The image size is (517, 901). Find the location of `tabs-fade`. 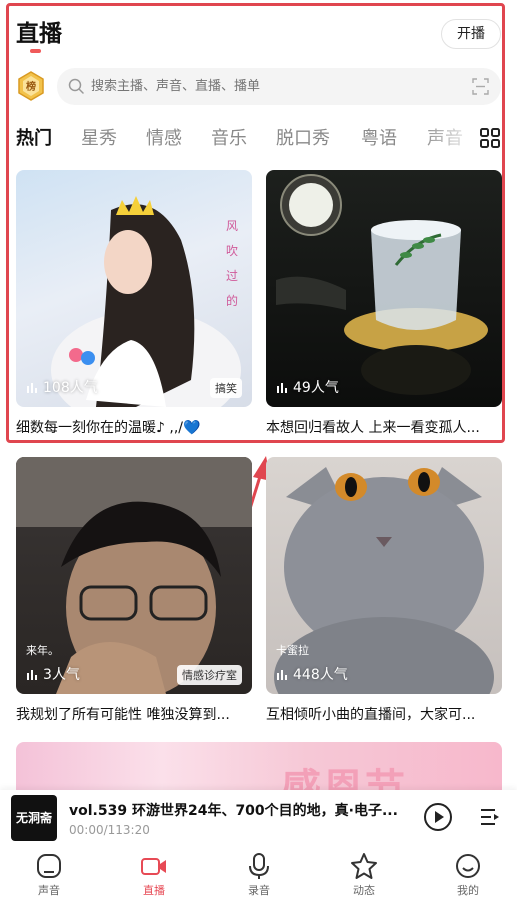

tabs-fade is located at coordinates (450, 138).